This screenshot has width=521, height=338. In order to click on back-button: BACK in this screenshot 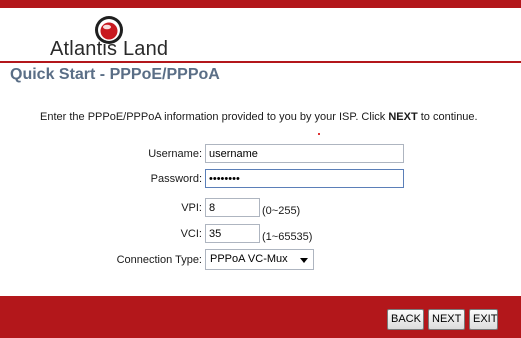, I will do `click(405, 319)`.